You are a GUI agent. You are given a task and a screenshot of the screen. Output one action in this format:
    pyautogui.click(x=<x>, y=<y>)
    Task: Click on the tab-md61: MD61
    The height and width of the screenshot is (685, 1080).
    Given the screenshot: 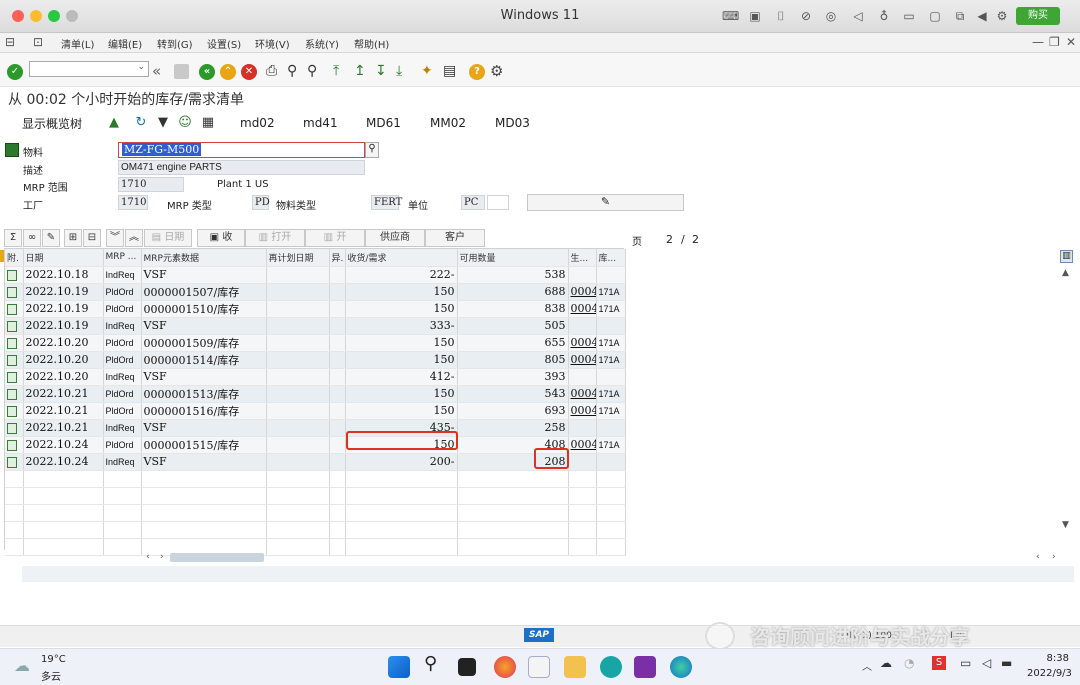 What is the action you would take?
    pyautogui.click(x=383, y=123)
    